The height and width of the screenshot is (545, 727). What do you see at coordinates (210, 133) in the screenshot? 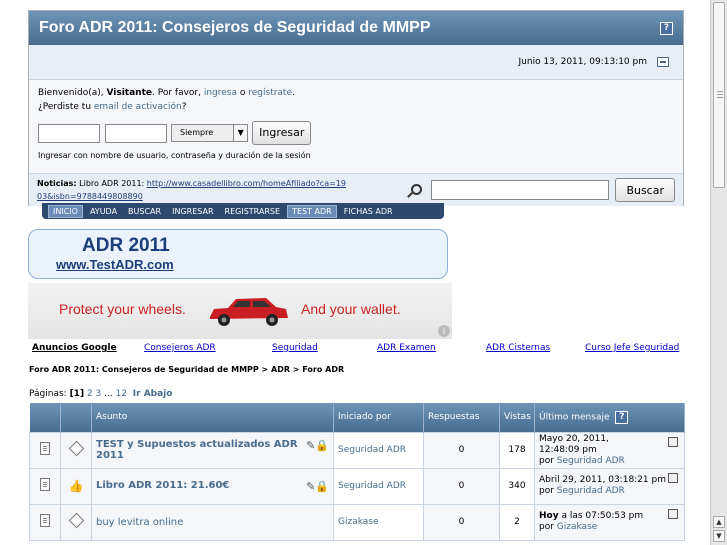
I see `session-duration-select: Siempre ▼` at bounding box center [210, 133].